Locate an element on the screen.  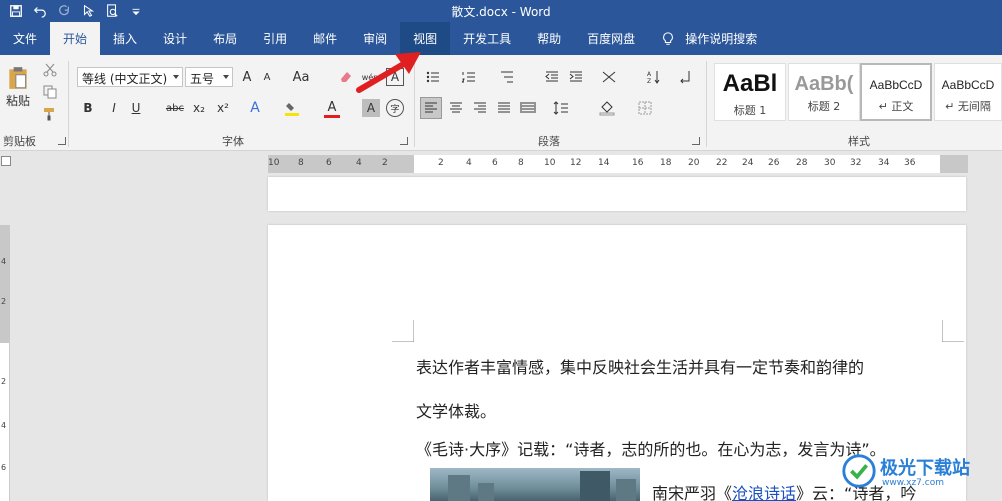
clipboard-launcher is located at coordinates (62, 141).